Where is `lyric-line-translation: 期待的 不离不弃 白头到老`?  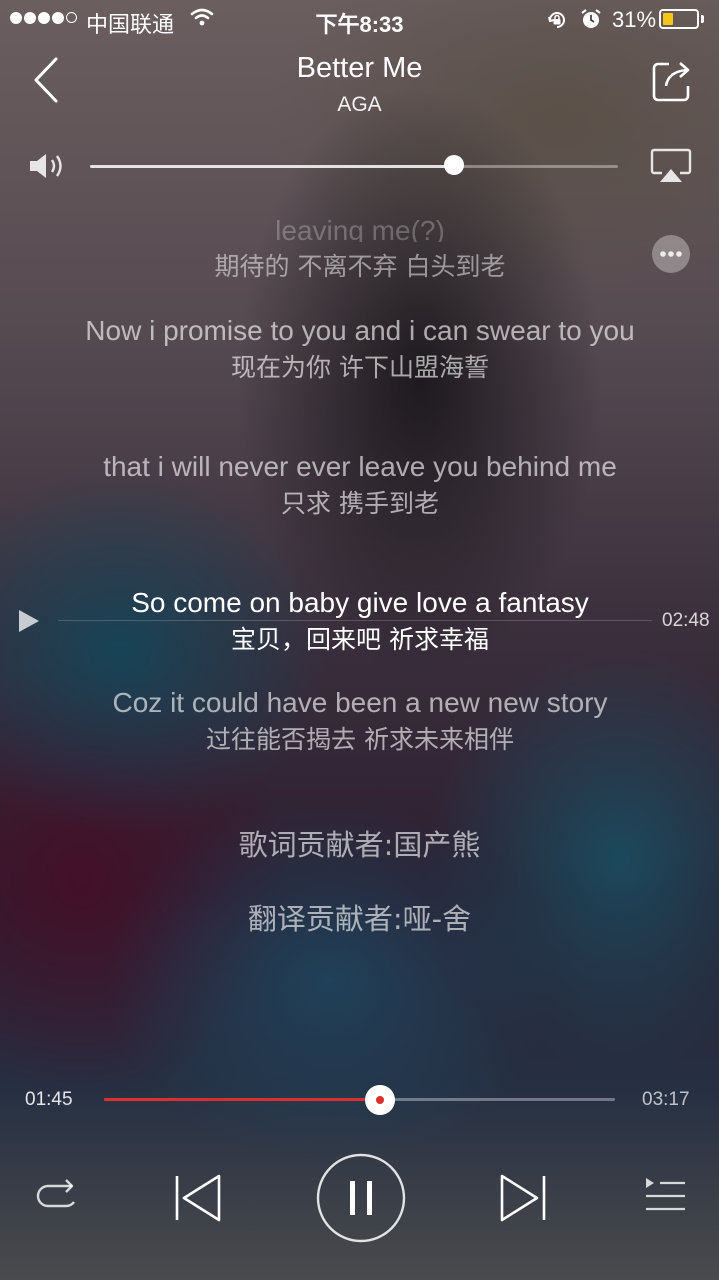 lyric-line-translation: 期待的 不离不弃 白头到老 is located at coordinates (360, 266).